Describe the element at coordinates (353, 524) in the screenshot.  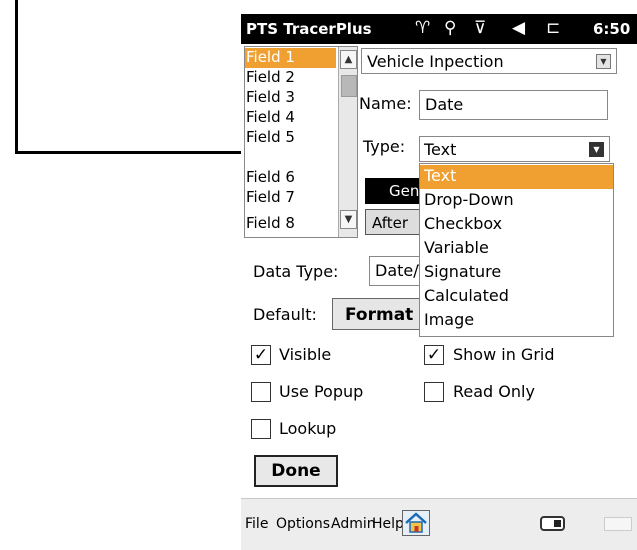
I see `menu-admin: Admin` at that location.